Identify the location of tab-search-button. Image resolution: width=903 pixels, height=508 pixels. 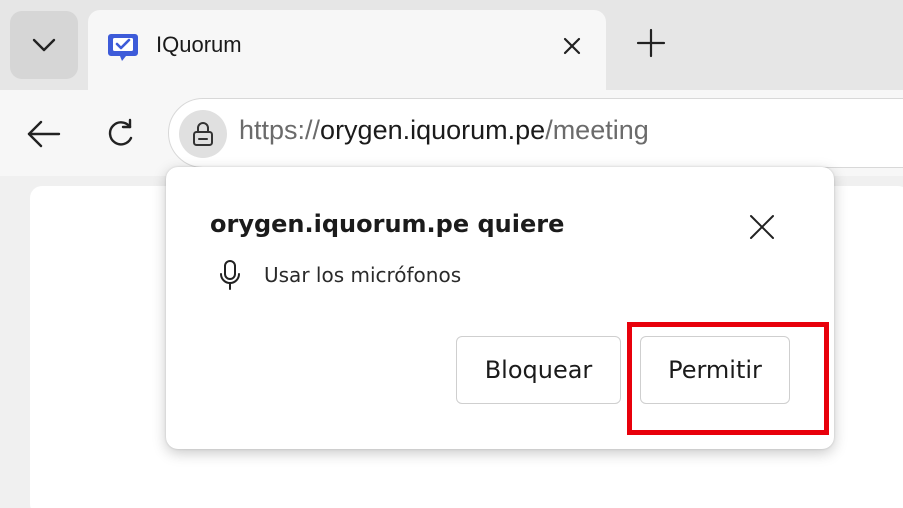
(44, 45).